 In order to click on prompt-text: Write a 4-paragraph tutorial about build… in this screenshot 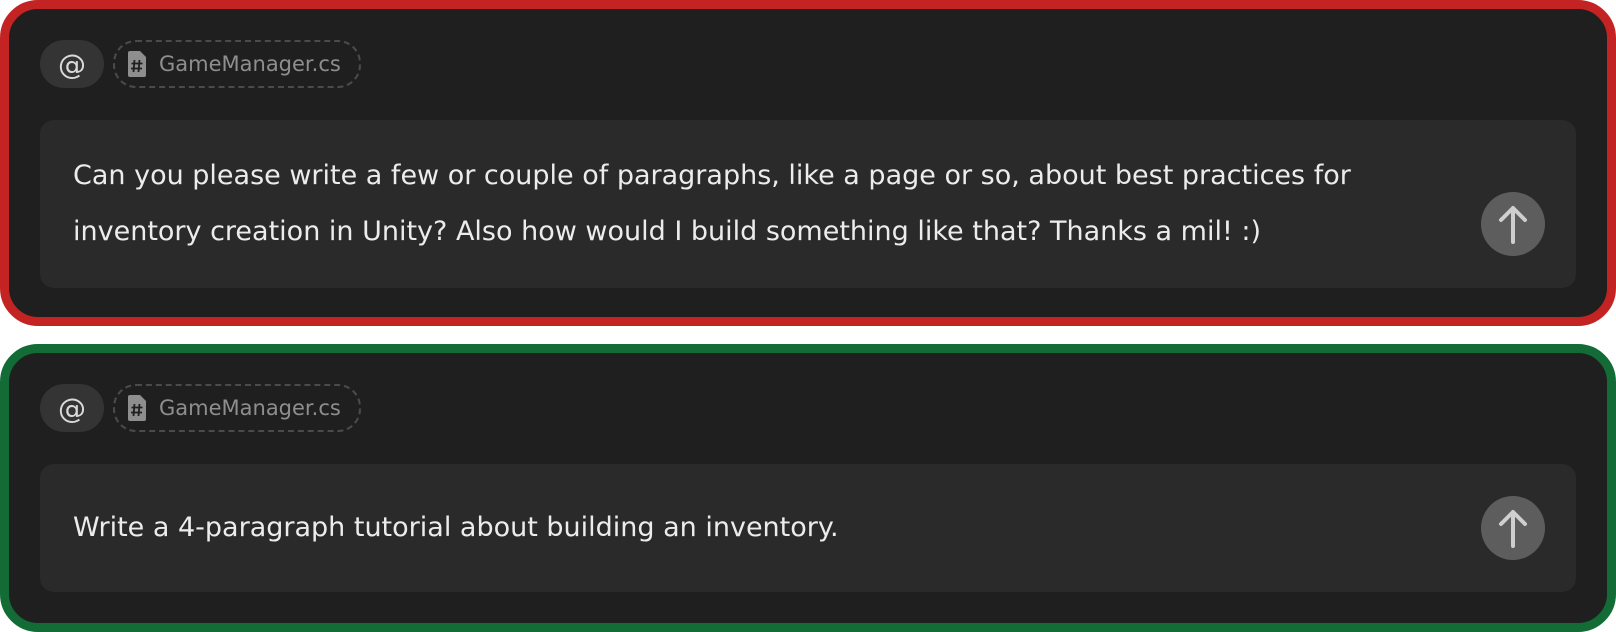, I will do `click(764, 528)`.